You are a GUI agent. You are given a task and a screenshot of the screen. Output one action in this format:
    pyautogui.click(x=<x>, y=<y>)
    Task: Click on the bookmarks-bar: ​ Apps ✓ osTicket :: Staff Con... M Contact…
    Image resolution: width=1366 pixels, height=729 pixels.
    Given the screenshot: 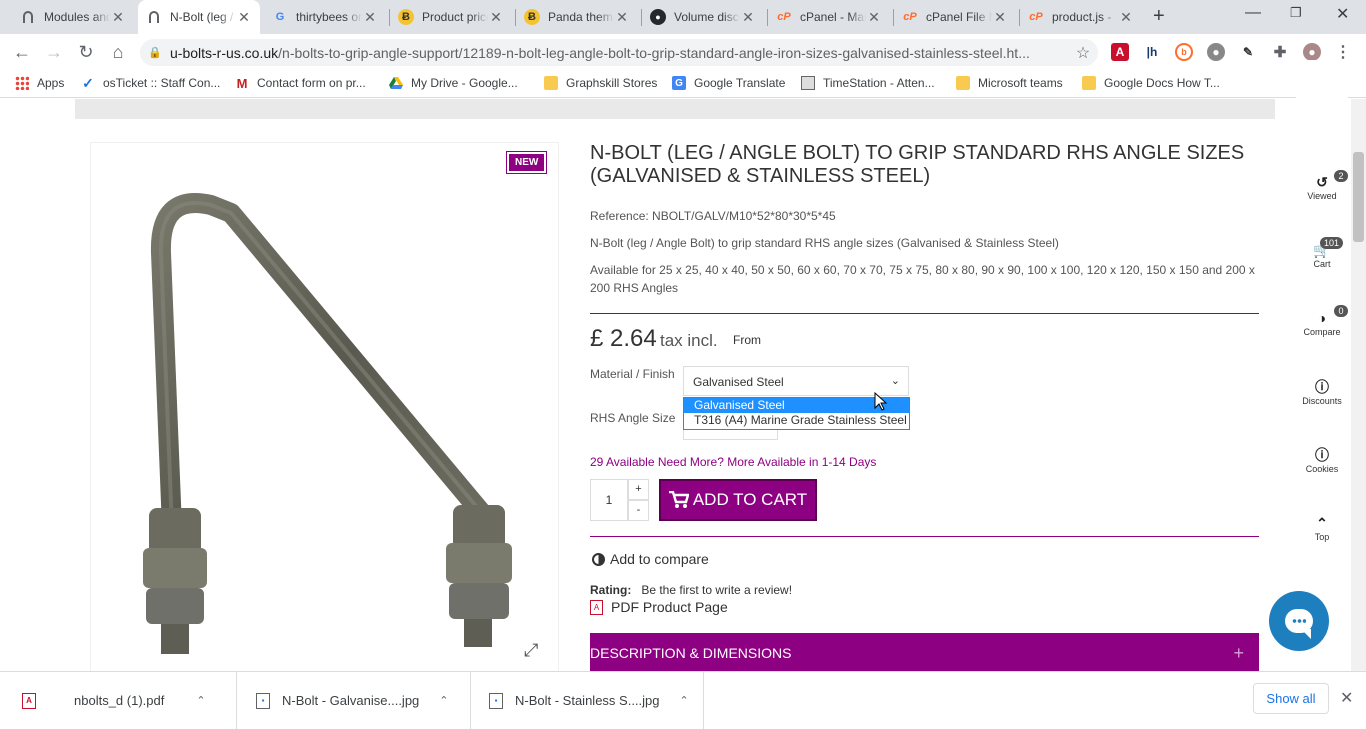 What is the action you would take?
    pyautogui.click(x=683, y=84)
    